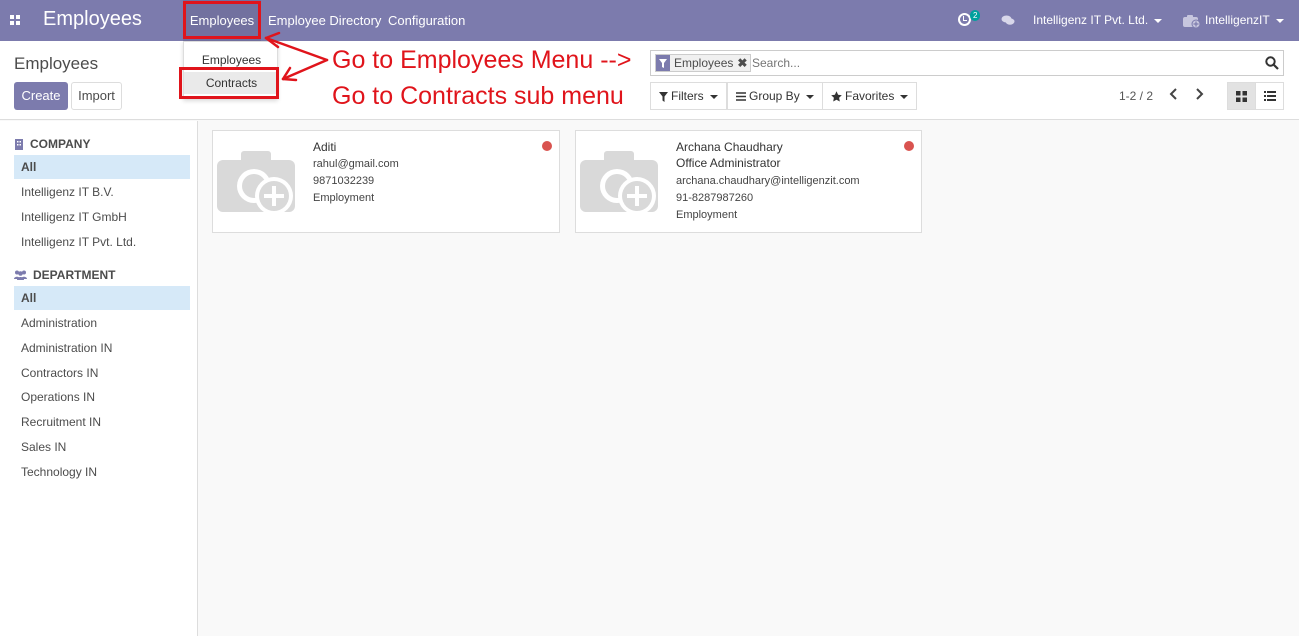  Describe the element at coordinates (19, 144) in the screenshot. I see `building-icon` at that location.